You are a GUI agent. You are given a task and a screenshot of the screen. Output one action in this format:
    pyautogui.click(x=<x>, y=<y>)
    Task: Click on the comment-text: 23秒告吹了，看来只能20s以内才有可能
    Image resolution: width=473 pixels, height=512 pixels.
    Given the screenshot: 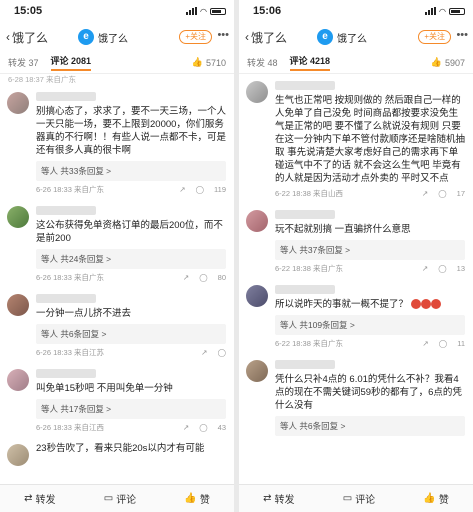 What is the action you would take?
    pyautogui.click(x=120, y=448)
    